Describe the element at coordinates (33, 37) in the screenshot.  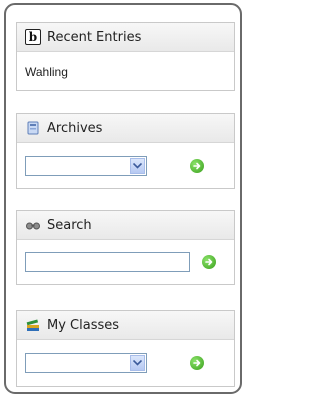
I see `blog-b-icon: b` at that location.